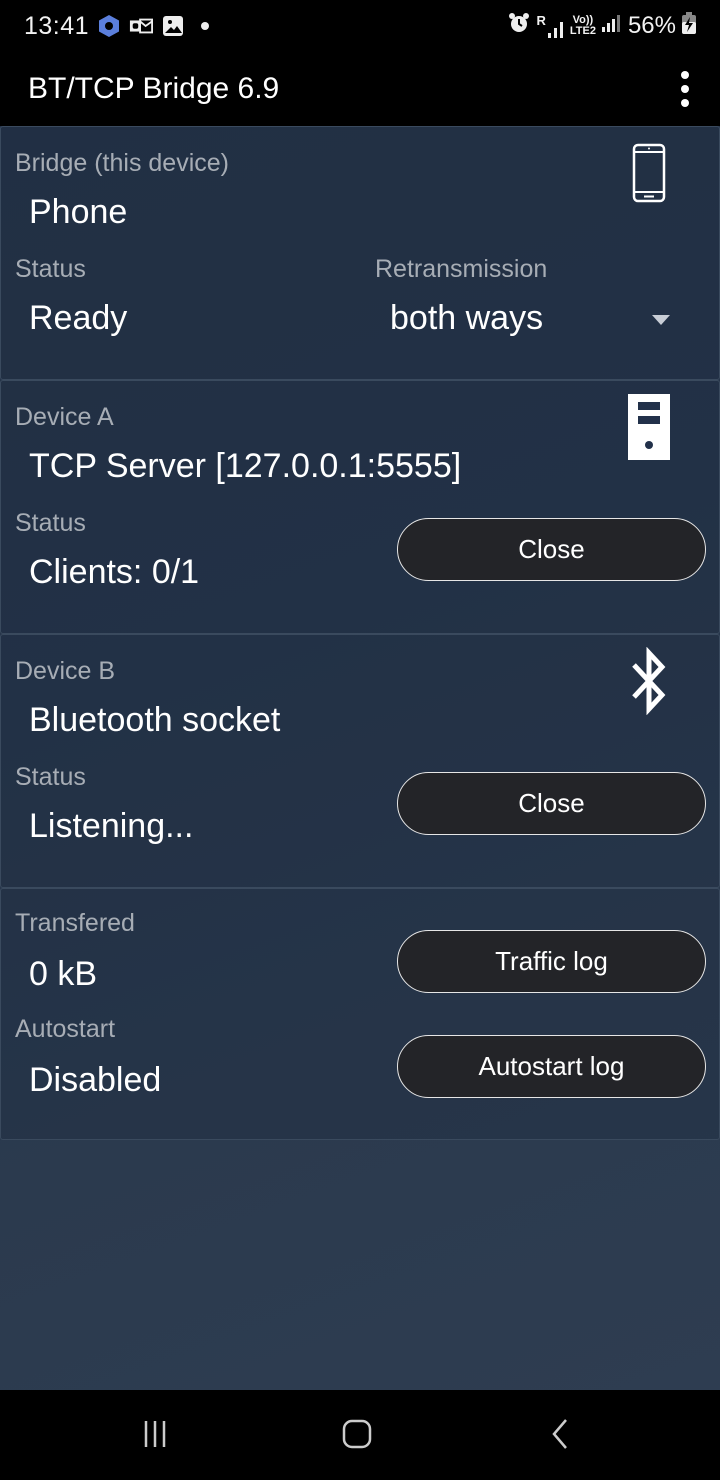 The height and width of the screenshot is (1480, 720). I want to click on alarm-icon, so click(519, 26).